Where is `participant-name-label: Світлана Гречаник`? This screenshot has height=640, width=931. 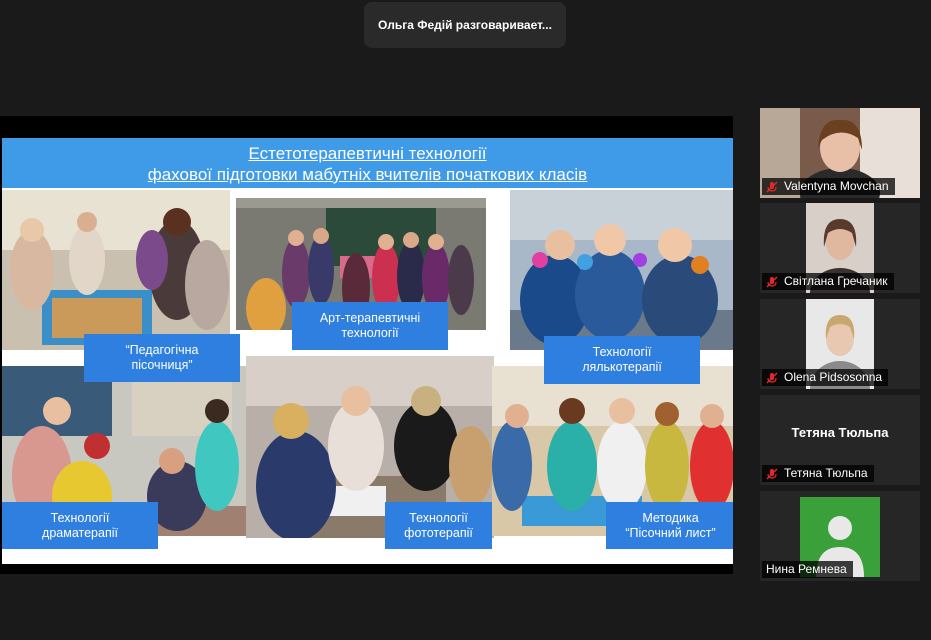
participant-name-label: Світлана Гречаник is located at coordinates (828, 281).